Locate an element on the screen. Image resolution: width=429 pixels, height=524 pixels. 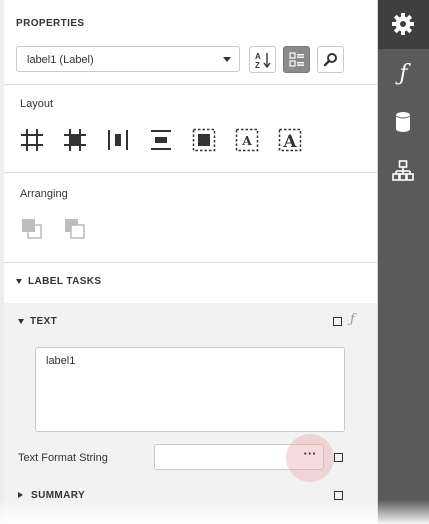
fit-text-to-bounds-icon: A is located at coordinates (247, 140).